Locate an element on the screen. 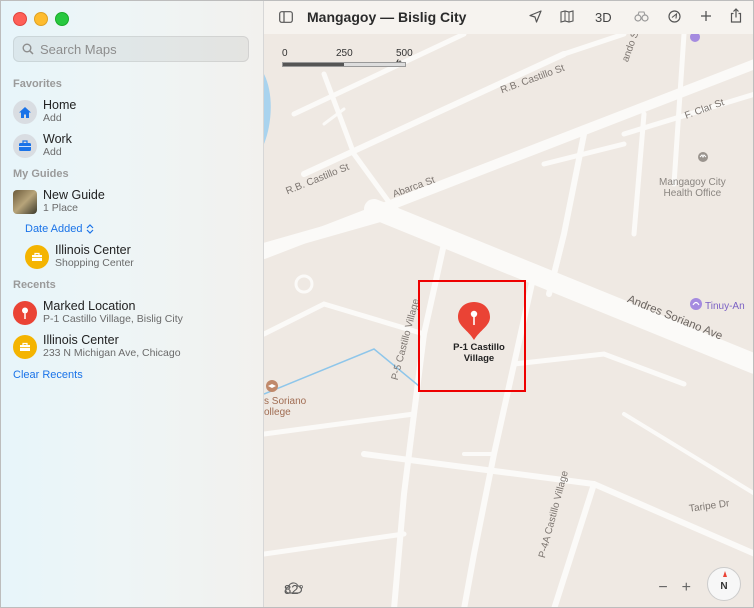 The height and width of the screenshot is (608, 754). poi-icon is located at coordinates (695, 38).